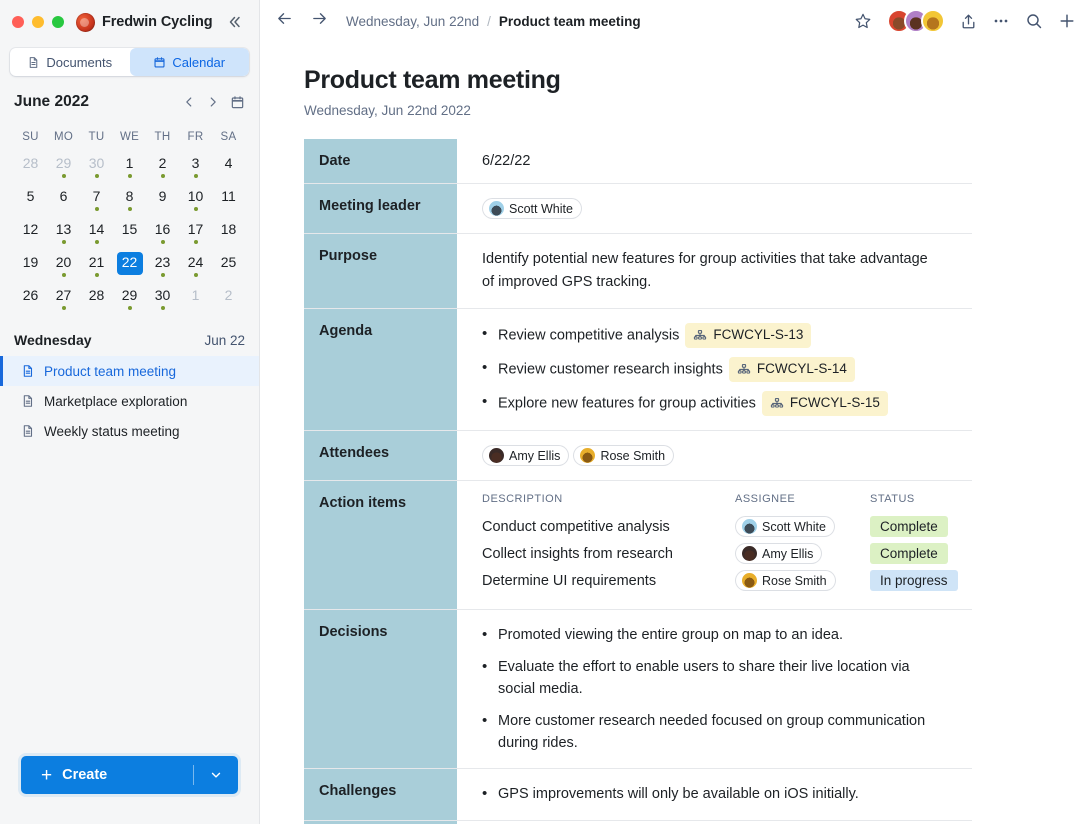  I want to click on add-button, so click(1067, 21).